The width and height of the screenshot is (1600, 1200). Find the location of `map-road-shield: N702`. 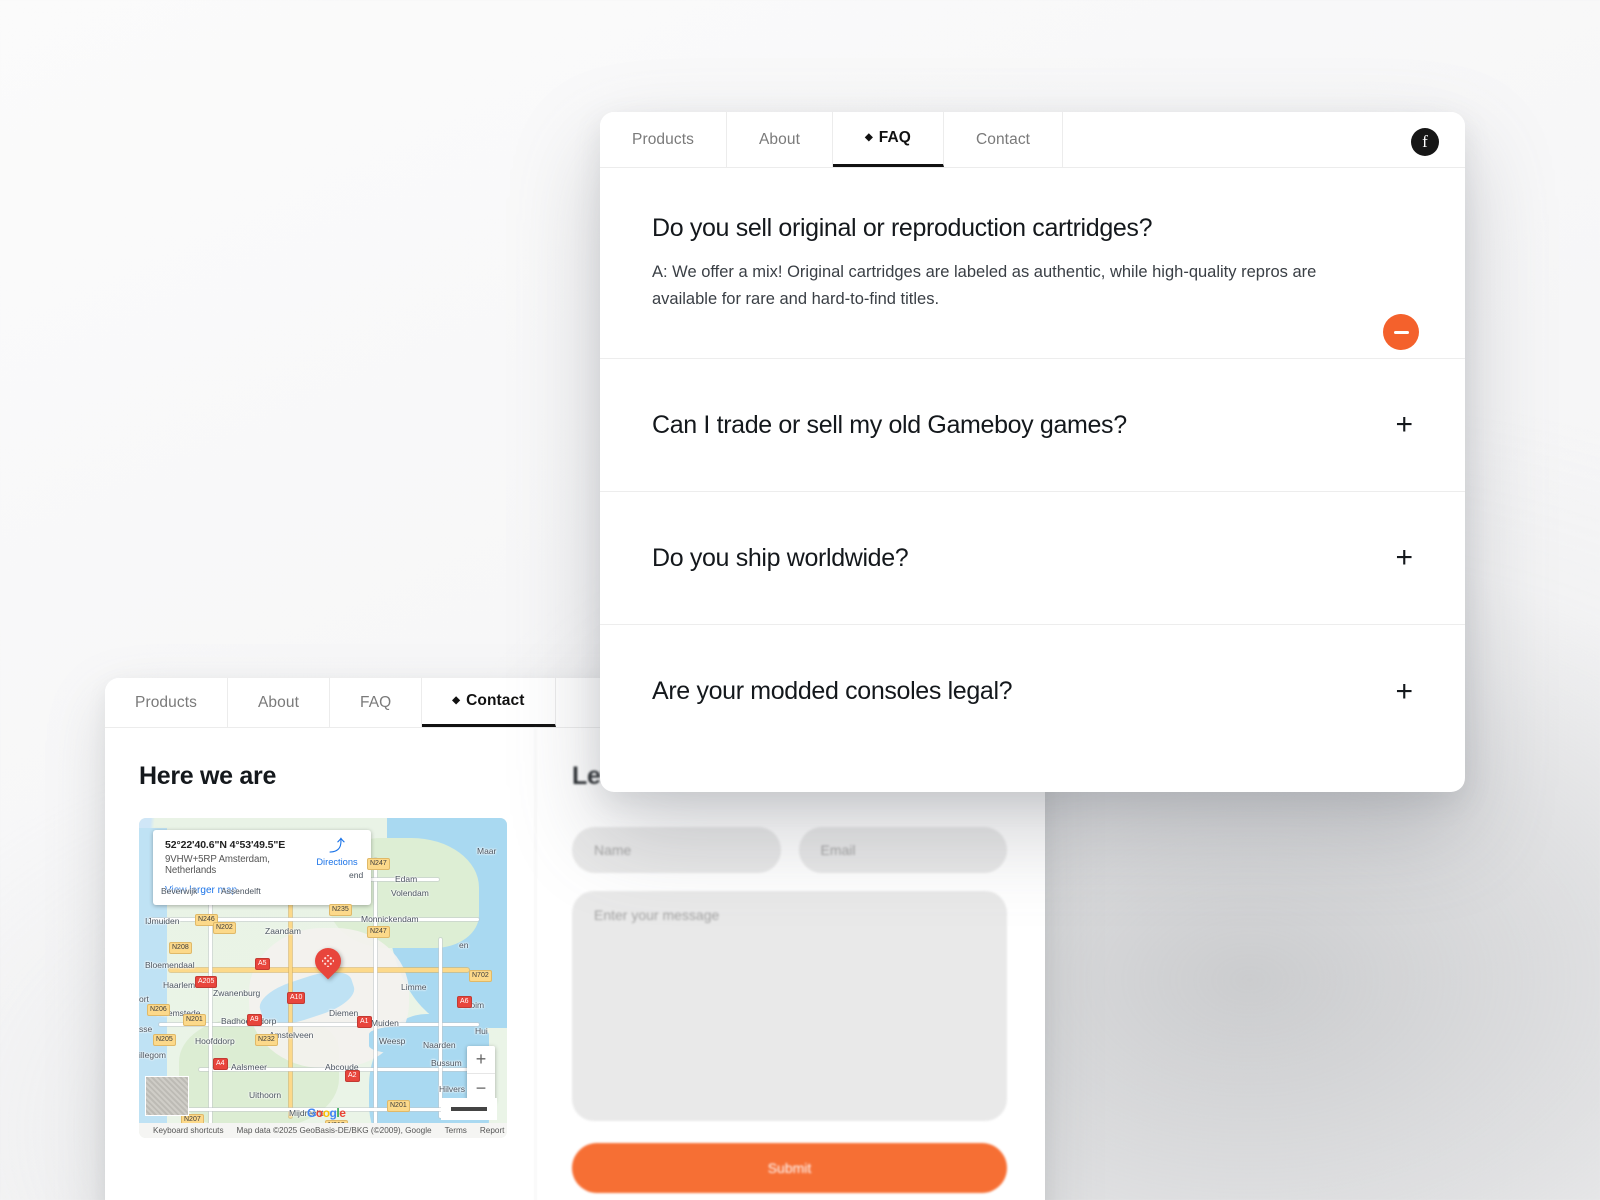

map-road-shield: N702 is located at coordinates (480, 976).